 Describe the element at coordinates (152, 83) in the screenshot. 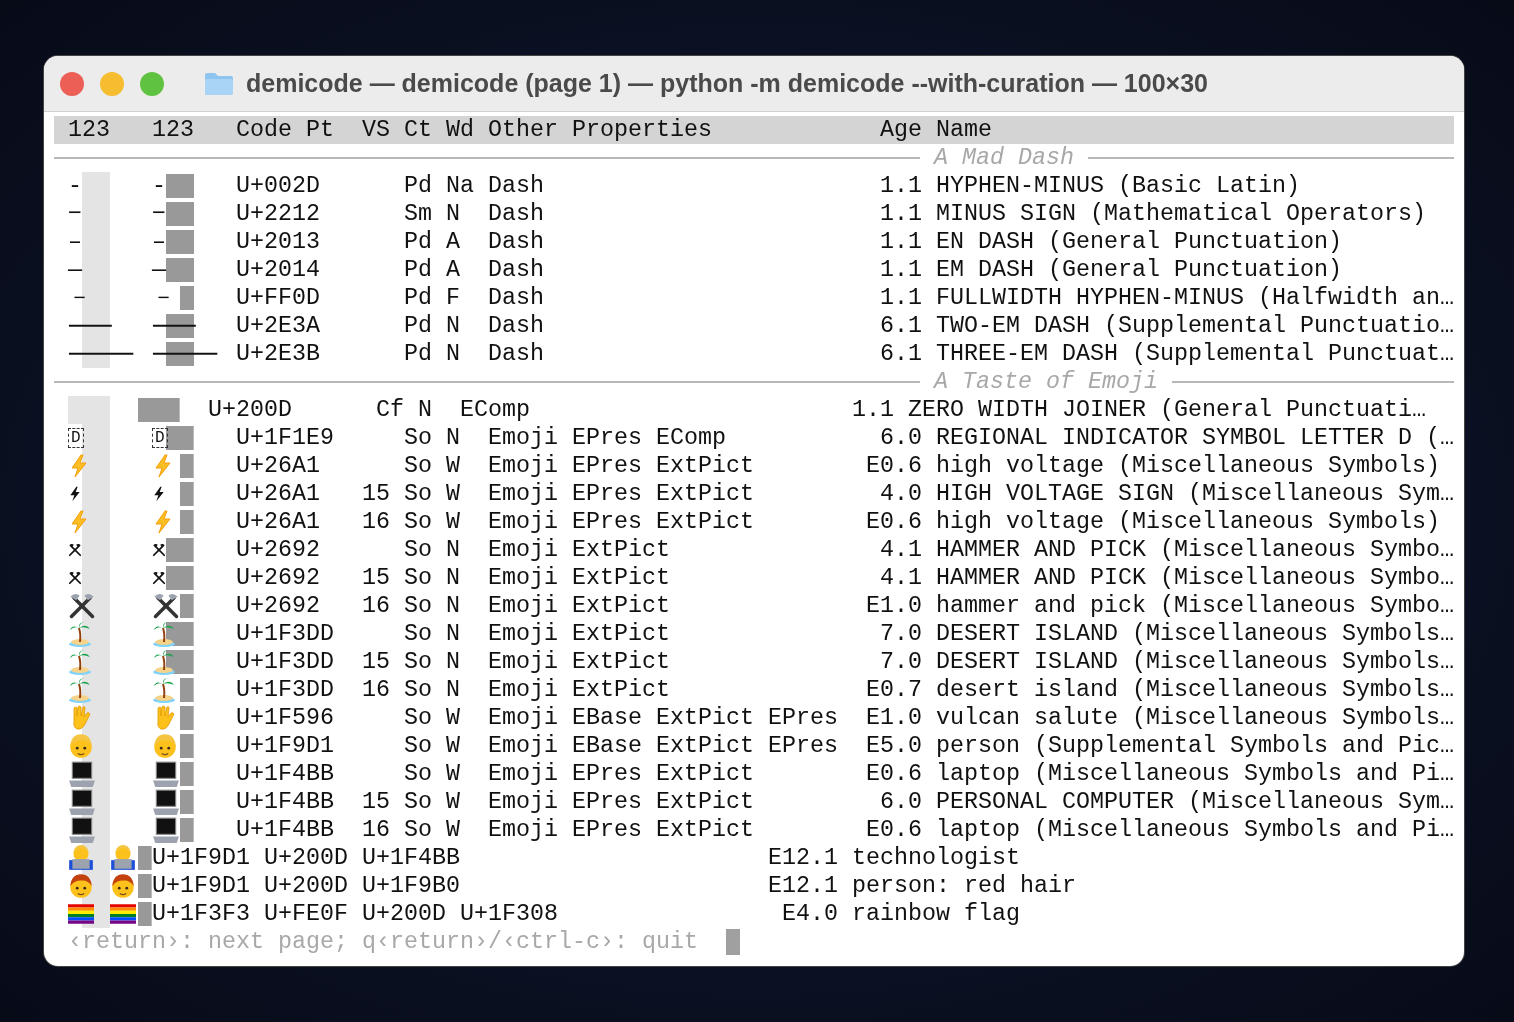

I see `zoom-button` at that location.